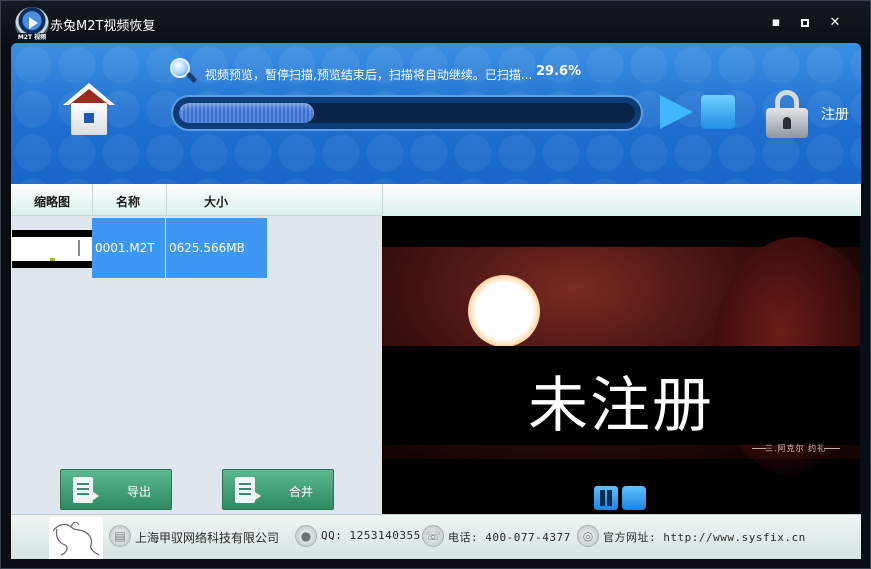  What do you see at coordinates (52, 249) in the screenshot?
I see `video-thumbnail` at bounding box center [52, 249].